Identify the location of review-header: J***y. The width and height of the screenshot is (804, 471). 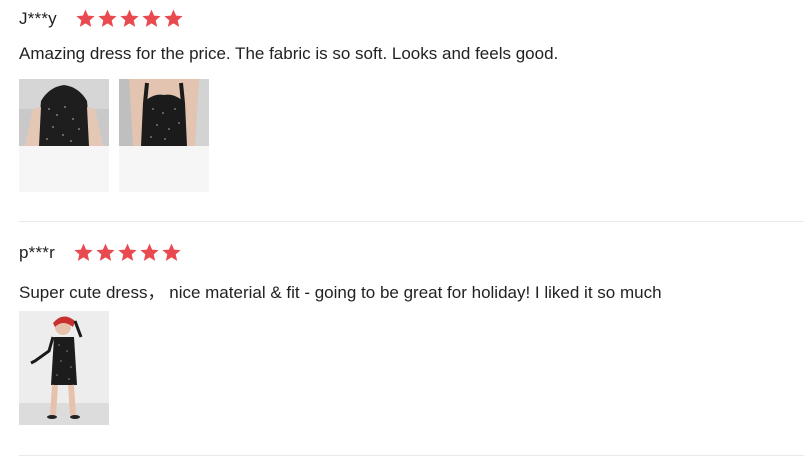
(102, 18).